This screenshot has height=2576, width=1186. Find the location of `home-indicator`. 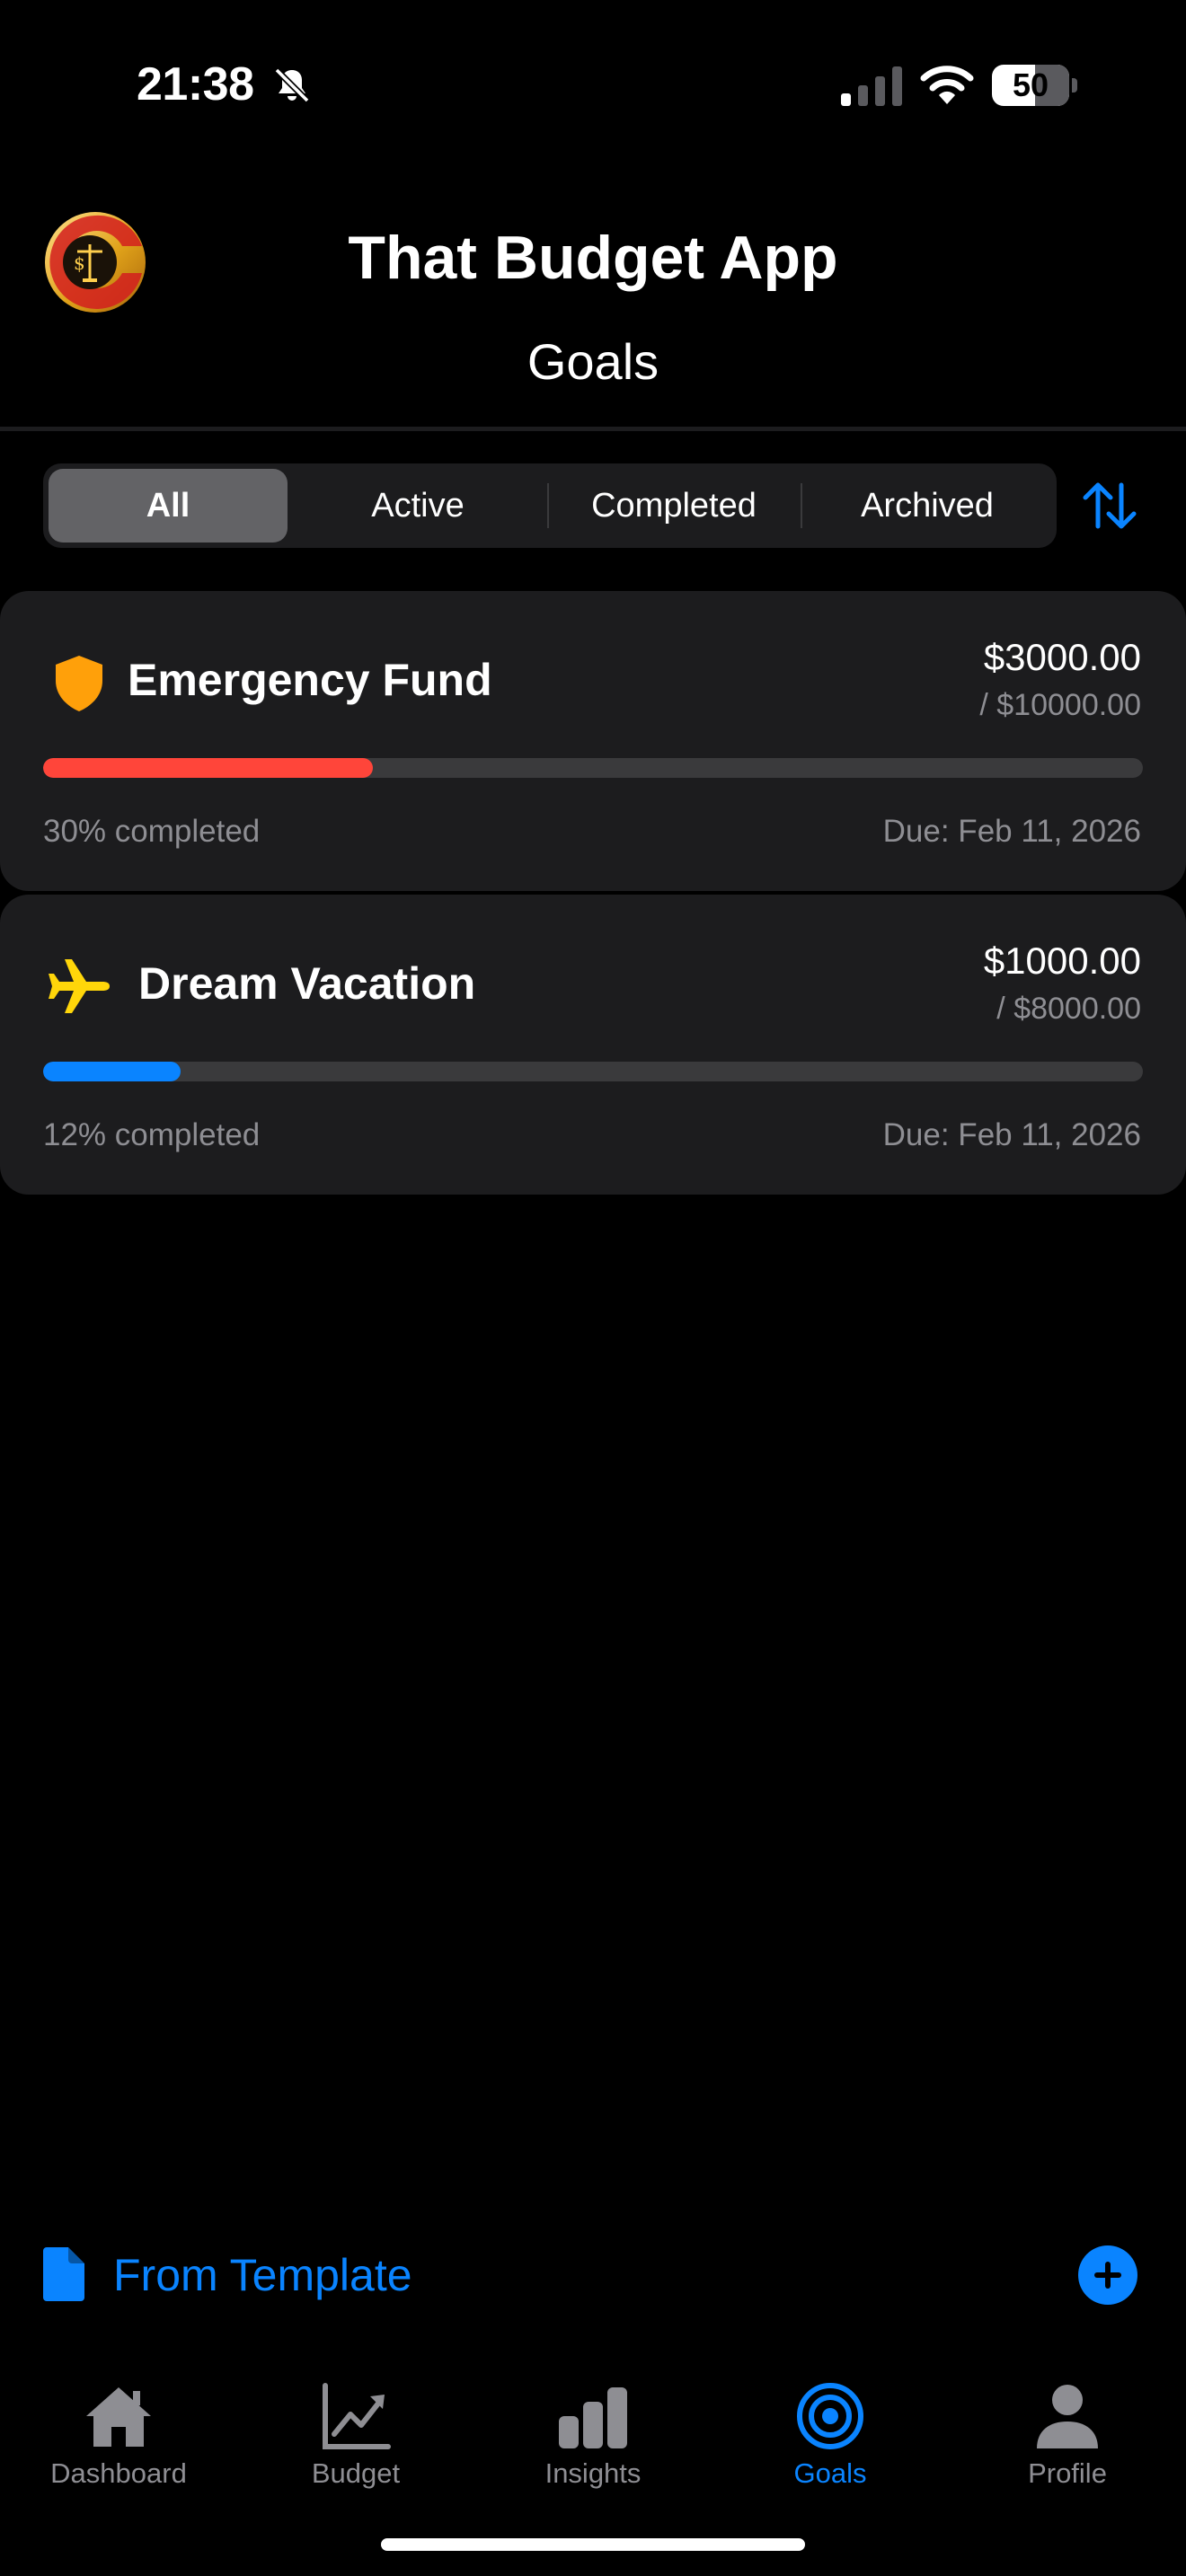

home-indicator is located at coordinates (593, 2544).